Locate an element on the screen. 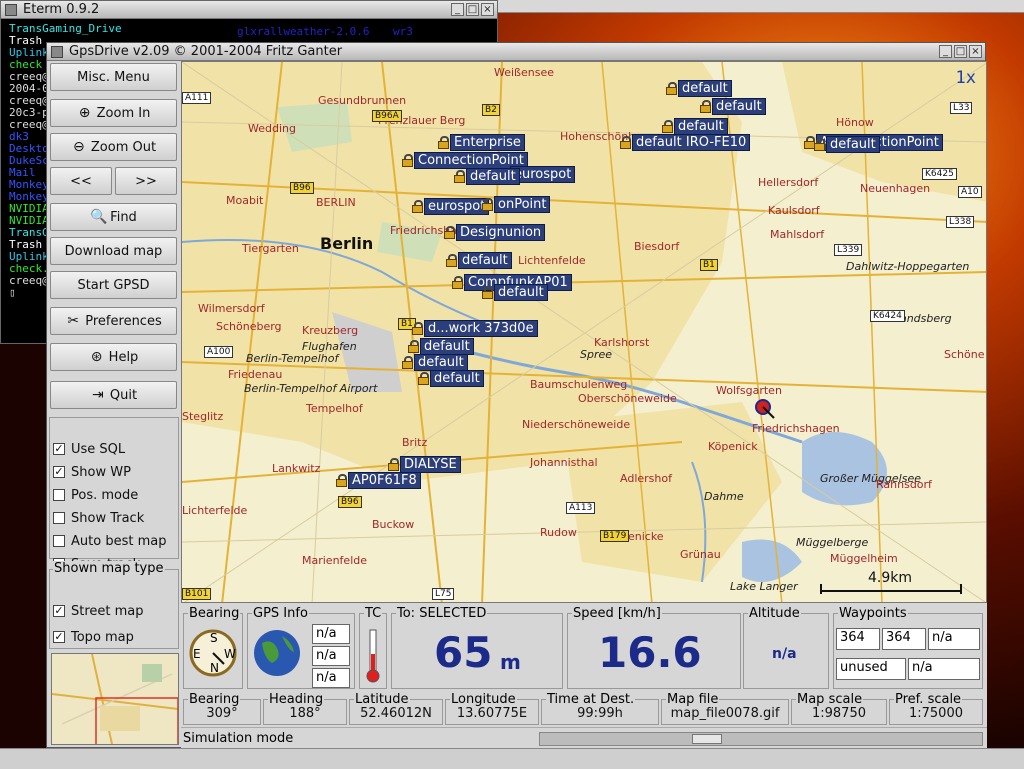  quit-button: ⇥ Quit is located at coordinates (113, 395).